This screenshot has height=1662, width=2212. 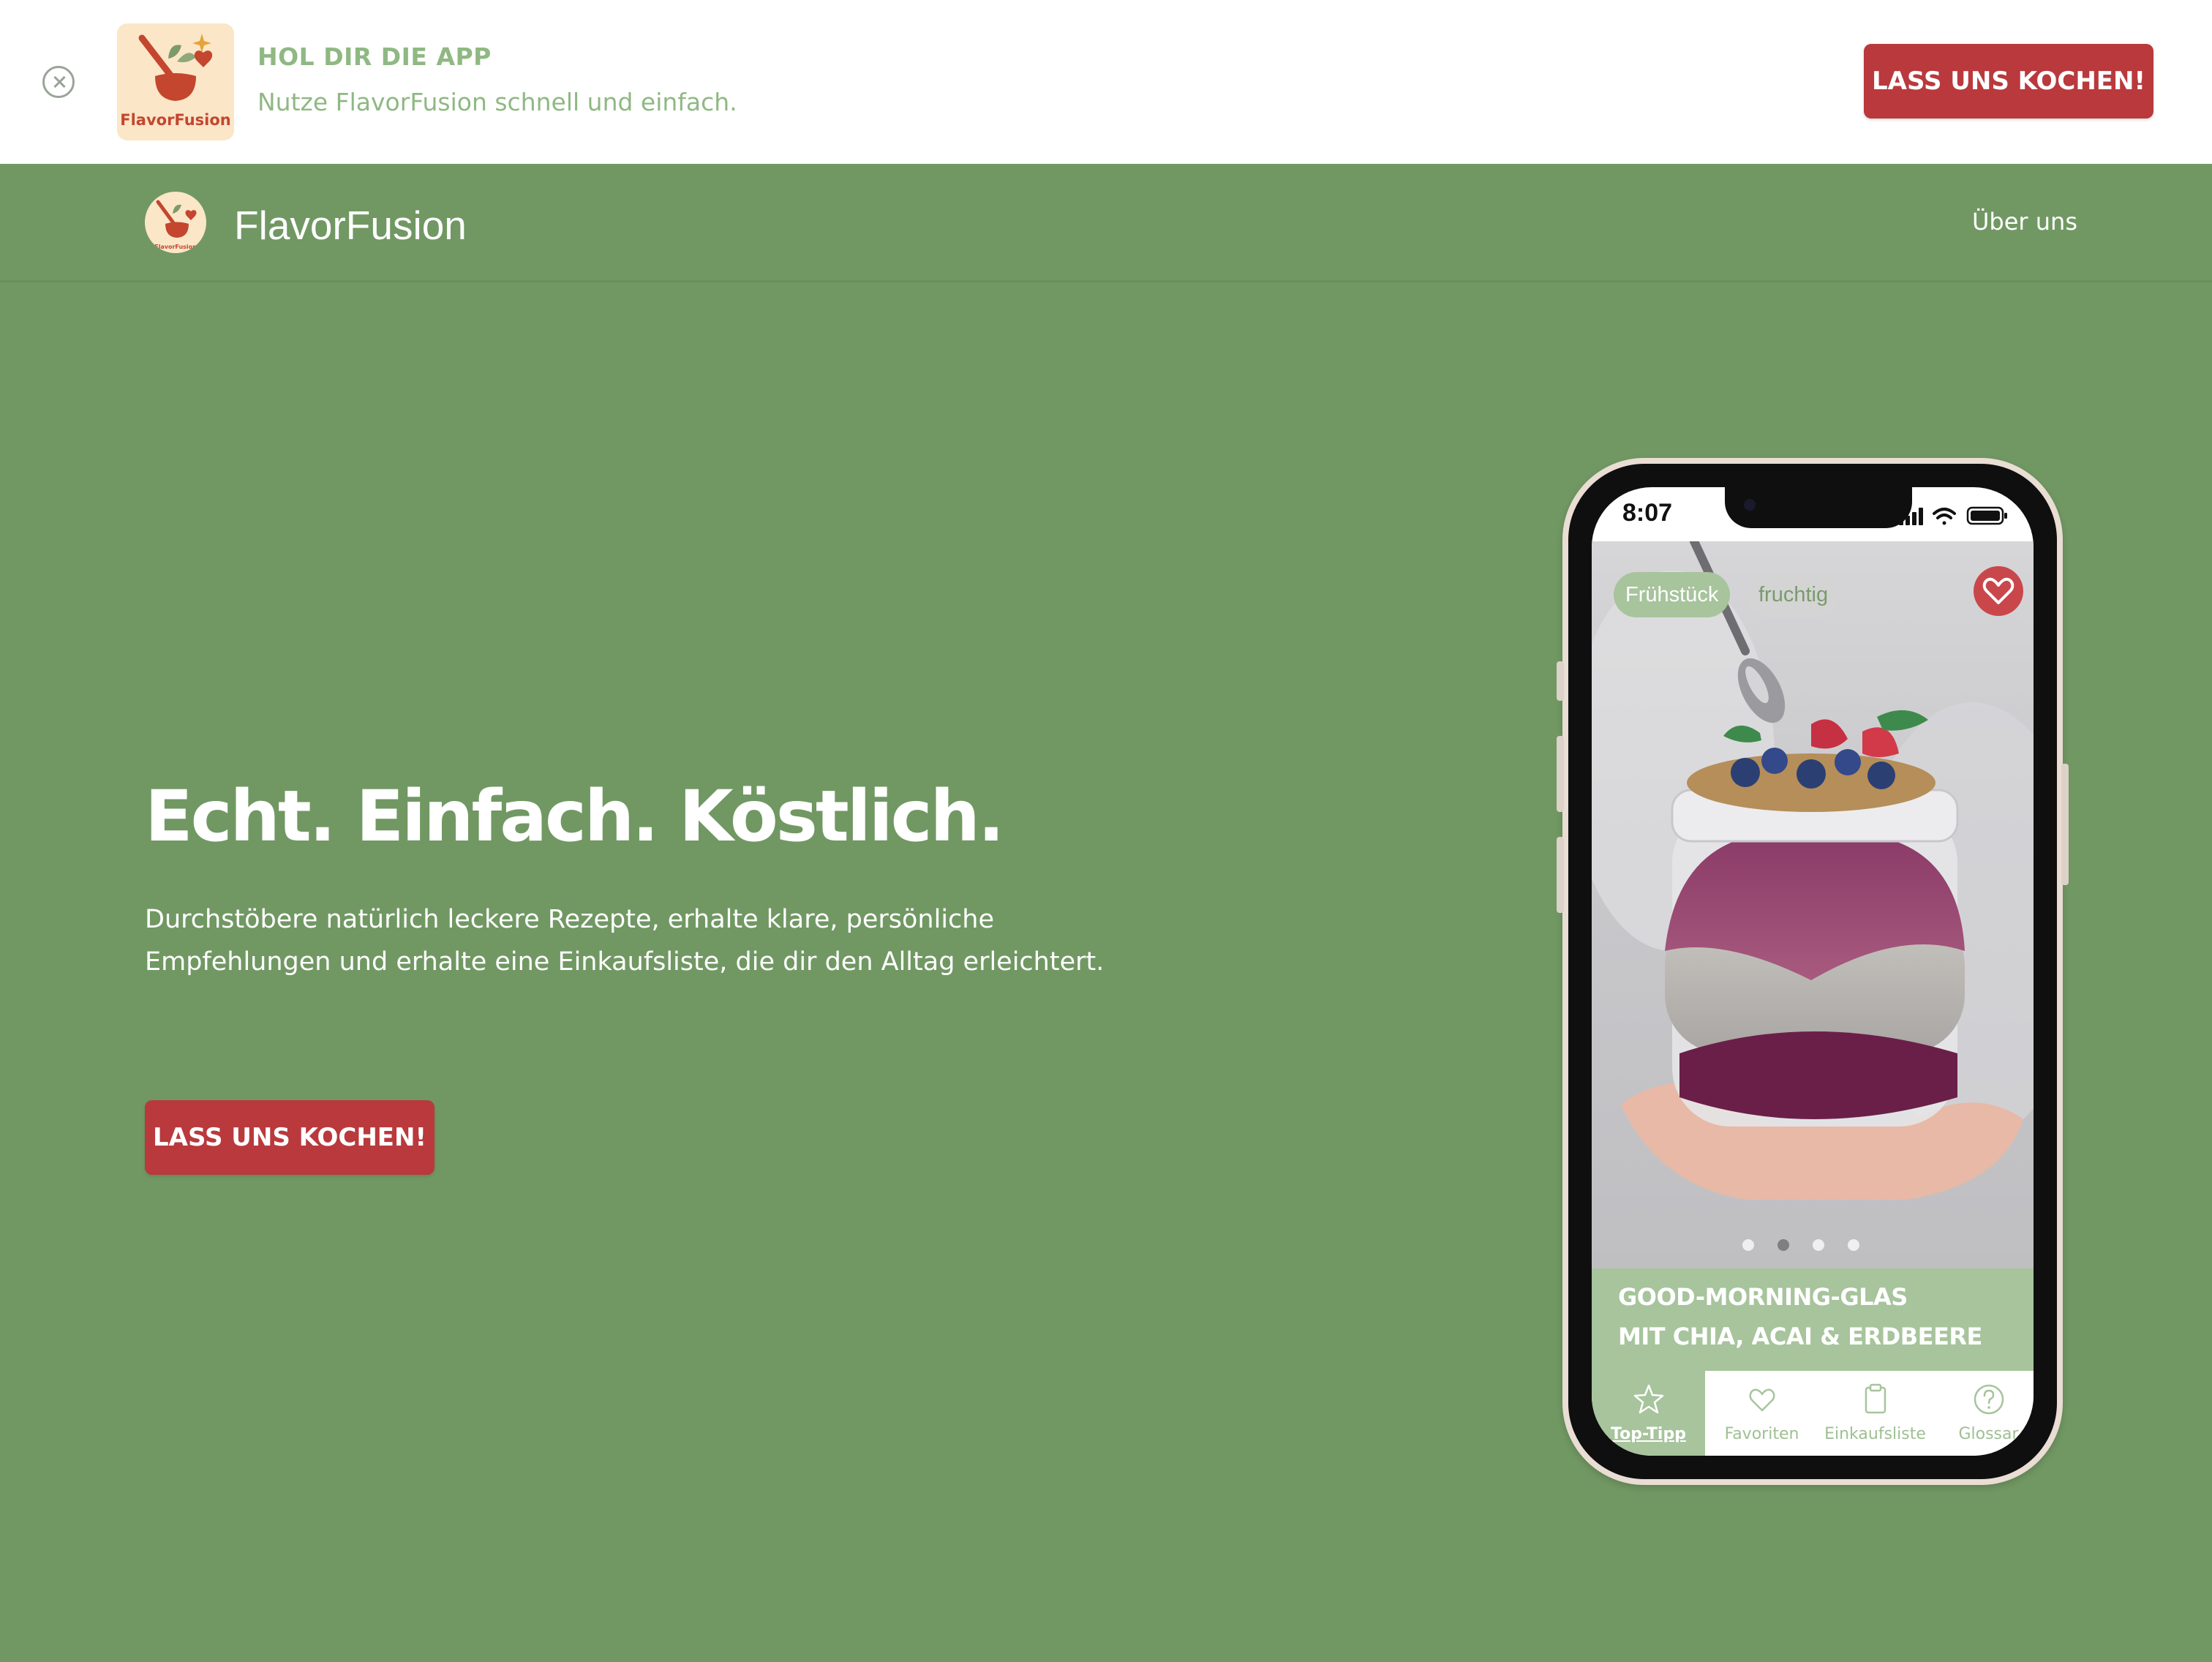 I want to click on wifi-icon, so click(x=1944, y=516).